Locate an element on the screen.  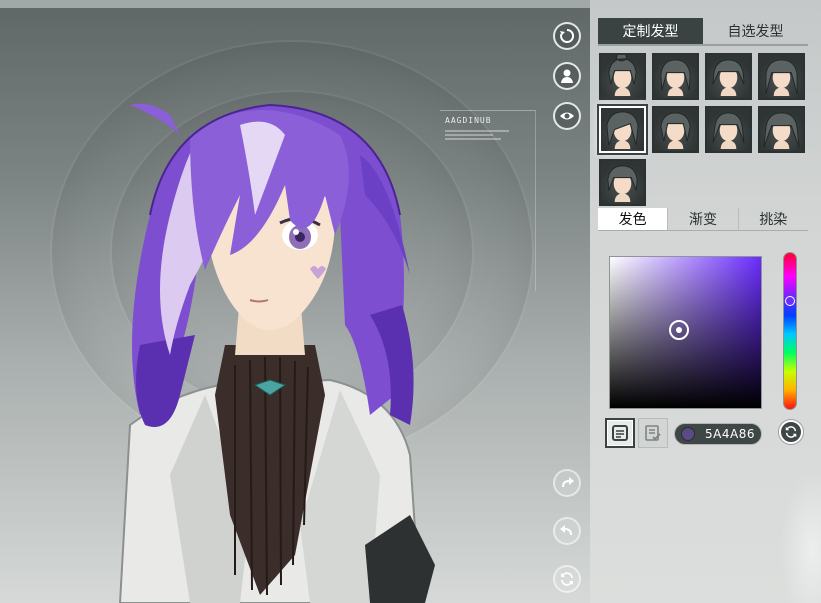
save-color-button is located at coordinates (653, 433).